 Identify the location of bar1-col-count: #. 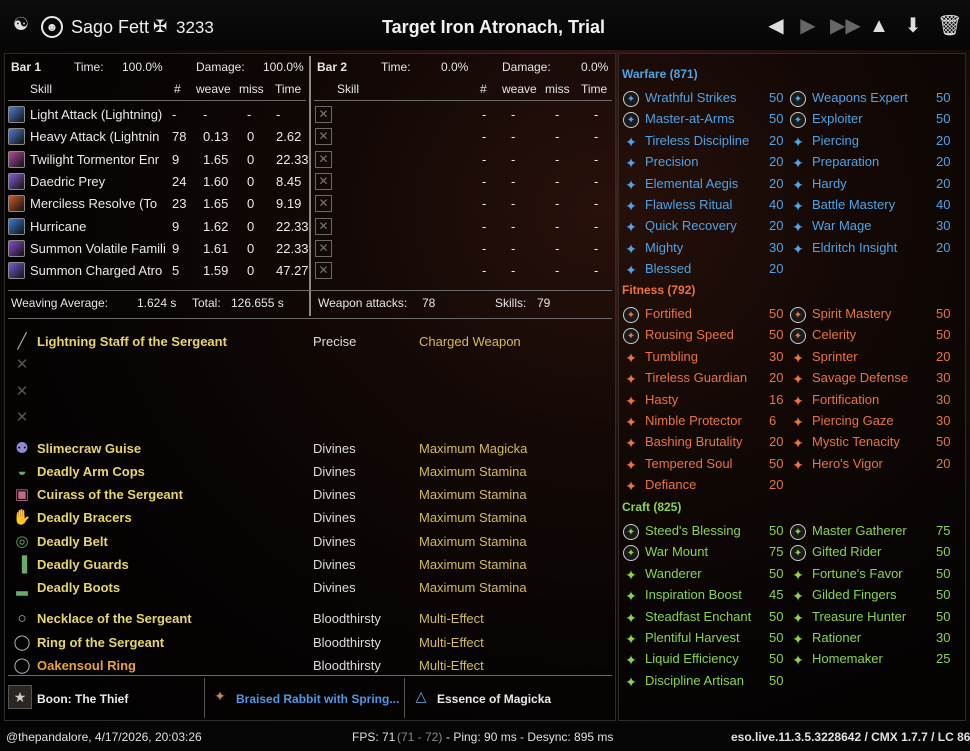
(177, 89).